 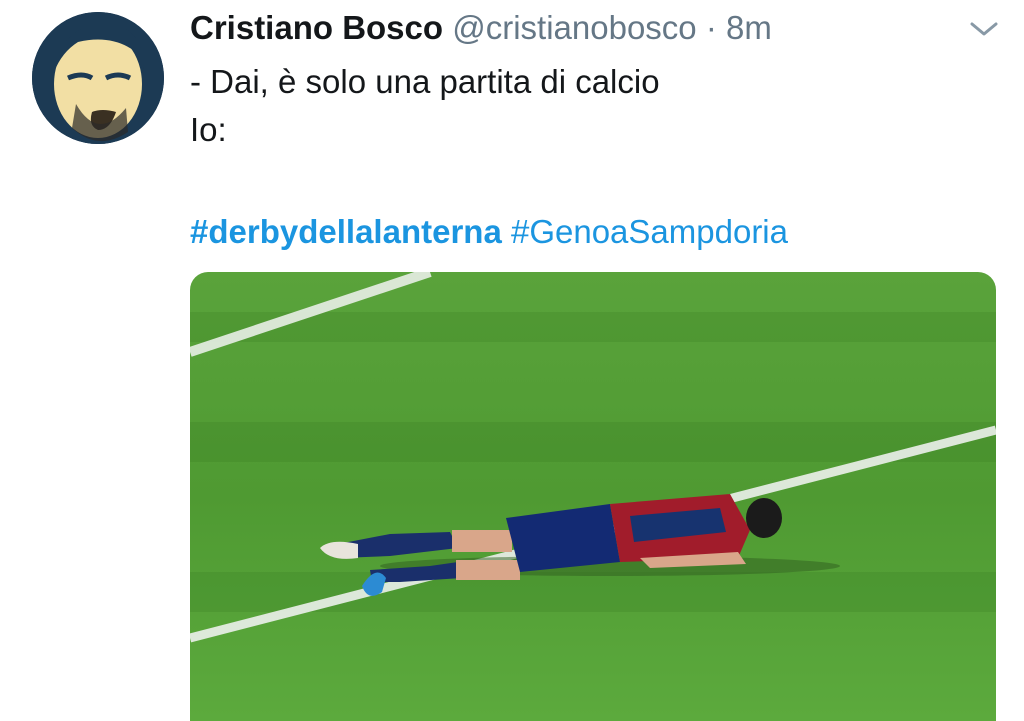 I want to click on avatar, so click(x=98, y=78).